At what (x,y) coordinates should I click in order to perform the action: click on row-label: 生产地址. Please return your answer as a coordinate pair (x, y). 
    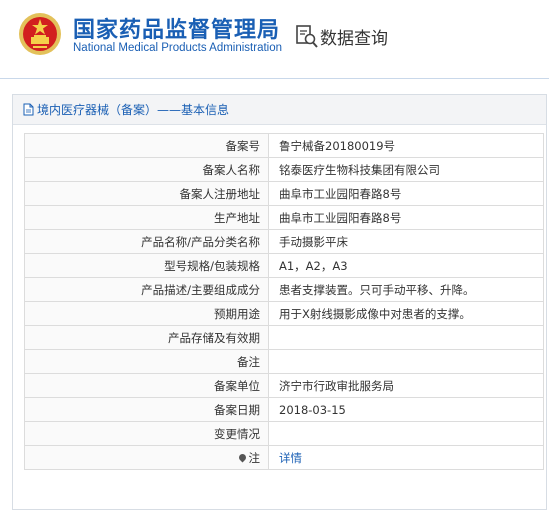
    Looking at the image, I should click on (146, 217).